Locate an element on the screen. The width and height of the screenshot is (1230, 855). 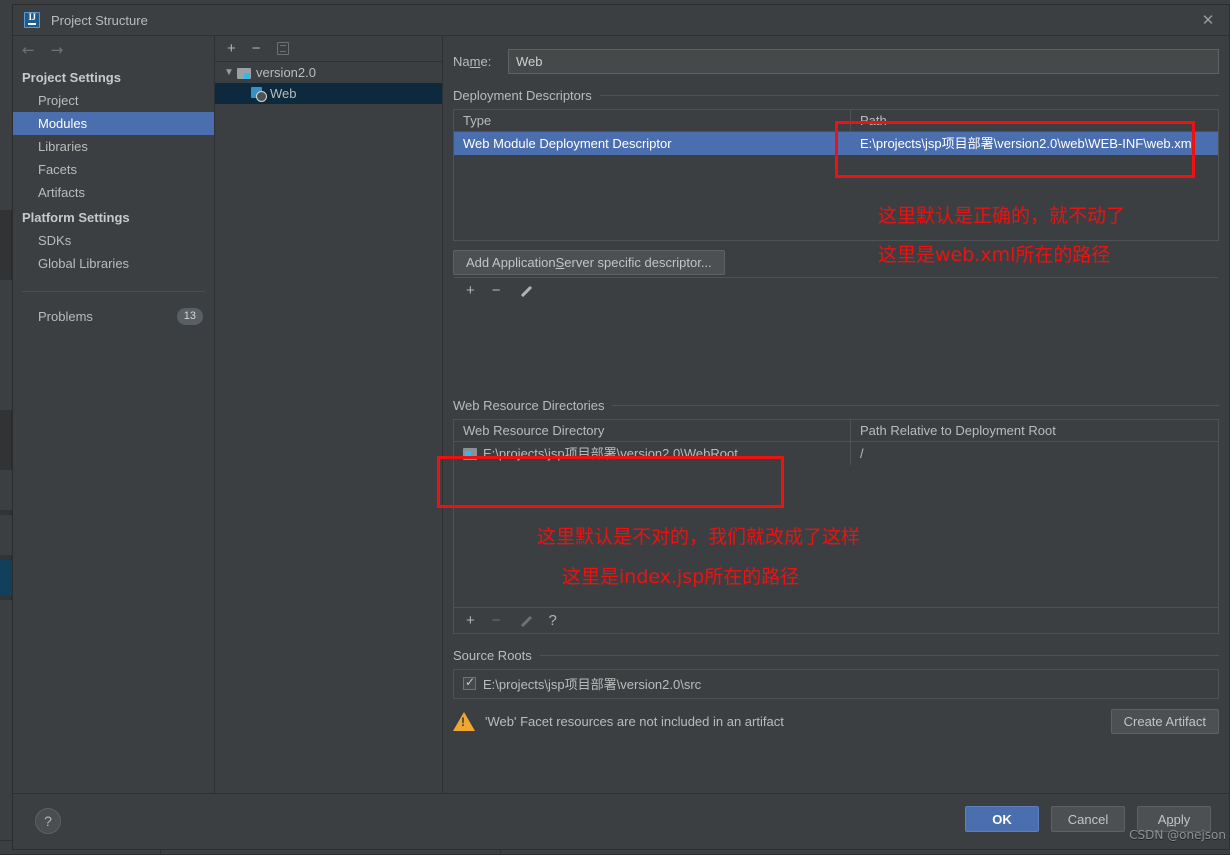
sidebar-item-sdks: SDKs is located at coordinates (113, 240).